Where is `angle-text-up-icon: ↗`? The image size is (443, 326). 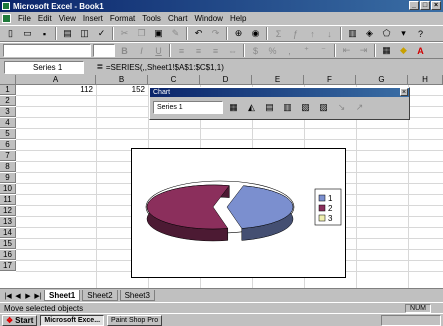 angle-text-up-icon: ↗ is located at coordinates (359, 107).